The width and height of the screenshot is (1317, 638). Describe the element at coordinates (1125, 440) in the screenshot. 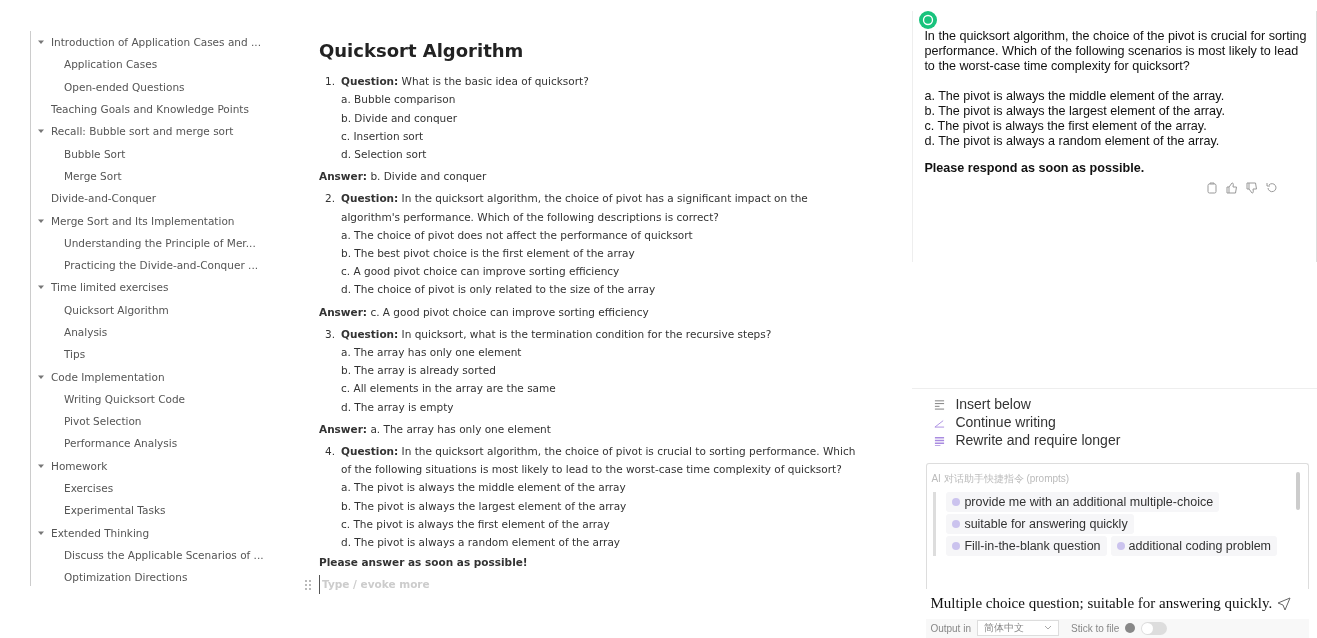

I see `menu-item: Rewrite and require longer` at that location.